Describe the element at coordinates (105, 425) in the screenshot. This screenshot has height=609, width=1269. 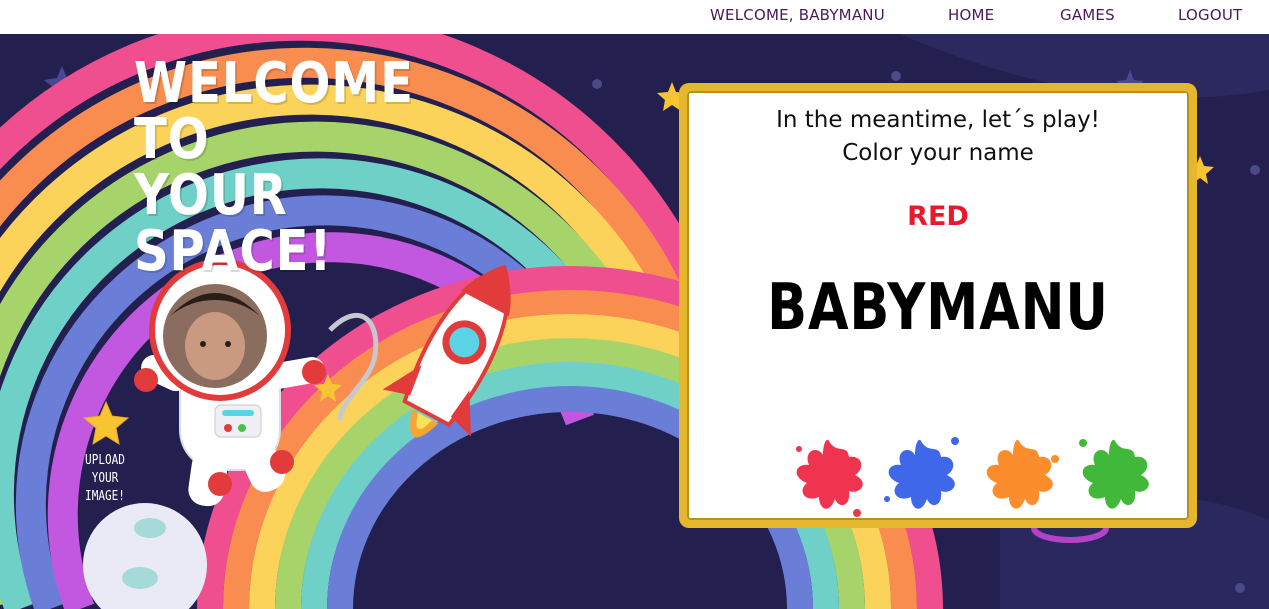
I see `upload-star-spacer` at that location.